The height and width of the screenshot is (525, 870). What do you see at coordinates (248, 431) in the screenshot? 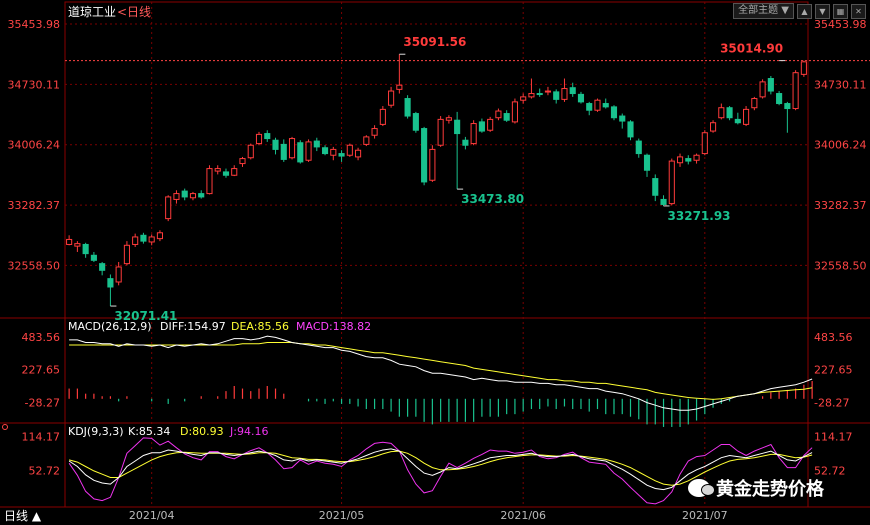
I see `kdj-j-label: J:94.16` at bounding box center [248, 431].